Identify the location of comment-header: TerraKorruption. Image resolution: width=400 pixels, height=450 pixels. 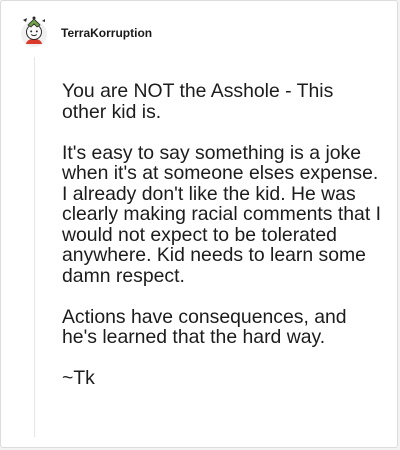
(85, 33).